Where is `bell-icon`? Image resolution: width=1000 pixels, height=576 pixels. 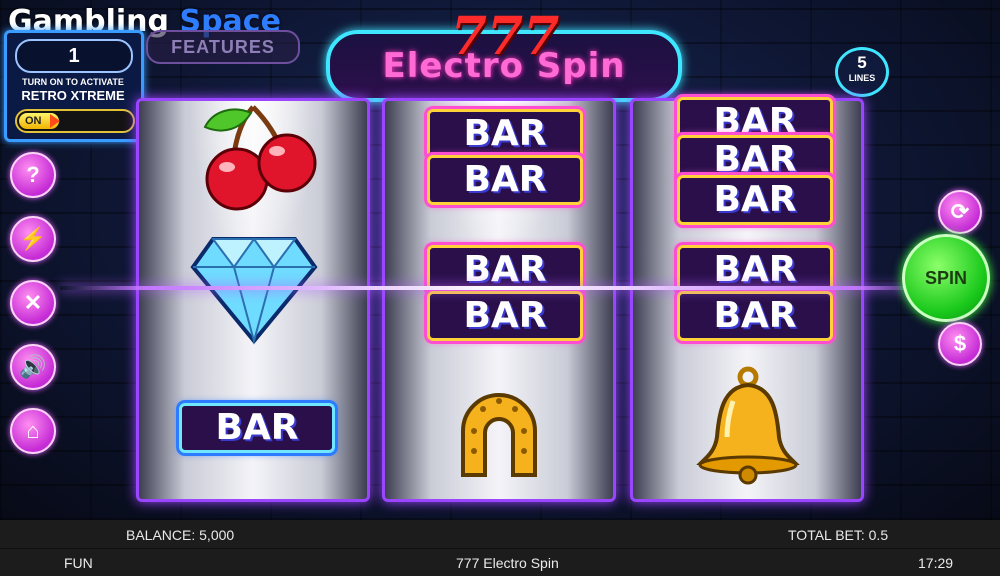
bell-icon is located at coordinates (748, 425).